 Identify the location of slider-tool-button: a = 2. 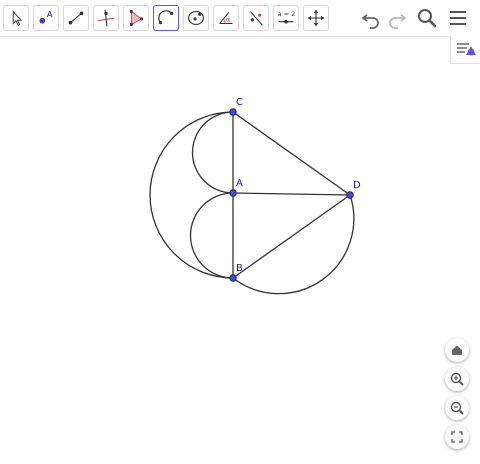
(286, 18).